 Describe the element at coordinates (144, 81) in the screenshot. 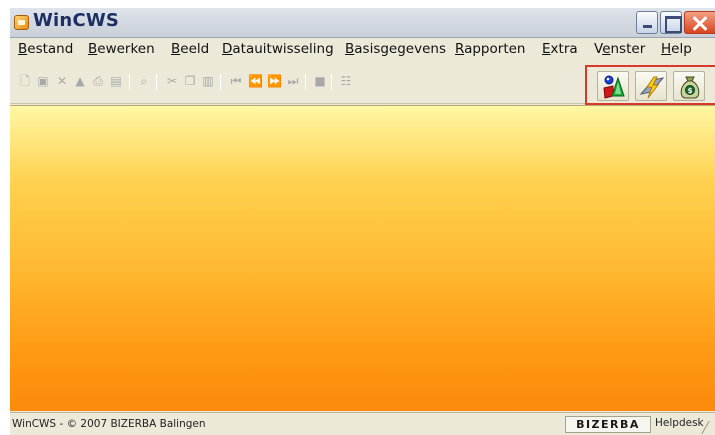

I see `find-icon: ⌕` at that location.